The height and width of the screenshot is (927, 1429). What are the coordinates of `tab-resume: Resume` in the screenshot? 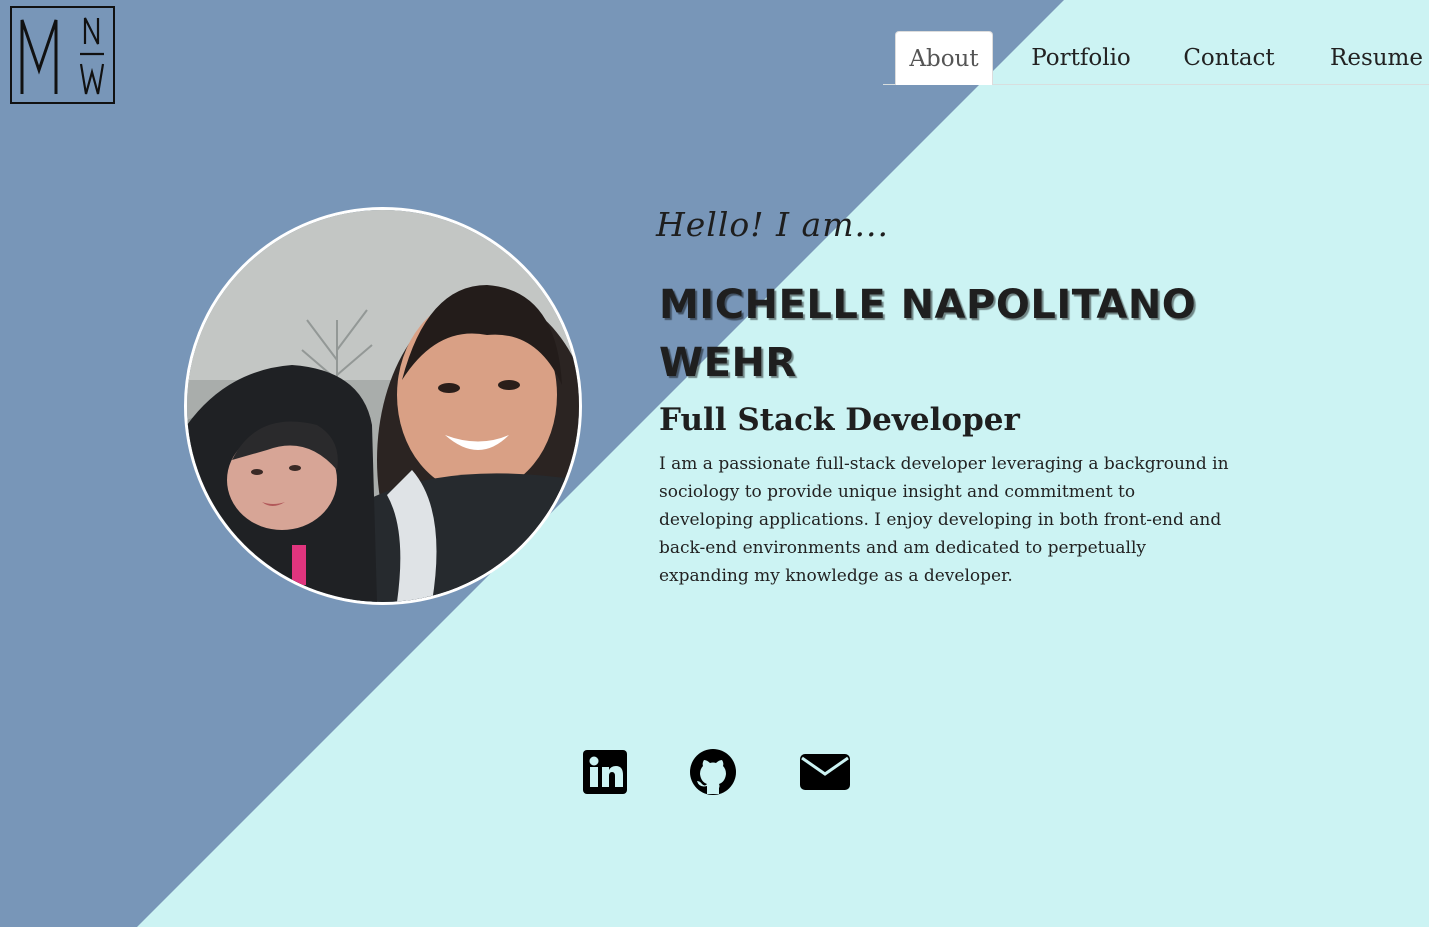 It's located at (1376, 58).